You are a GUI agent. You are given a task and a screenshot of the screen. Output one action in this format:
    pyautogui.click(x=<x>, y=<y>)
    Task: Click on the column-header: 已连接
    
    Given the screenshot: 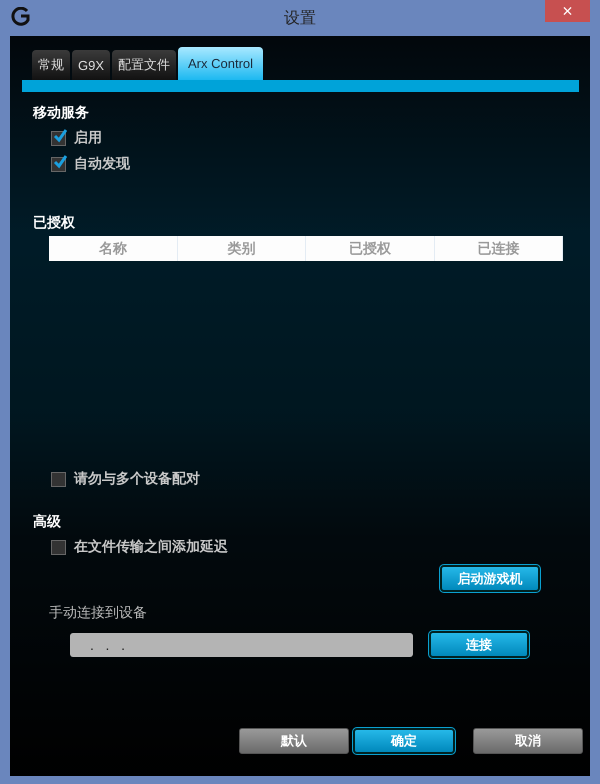 What is the action you would take?
    pyautogui.click(x=498, y=248)
    